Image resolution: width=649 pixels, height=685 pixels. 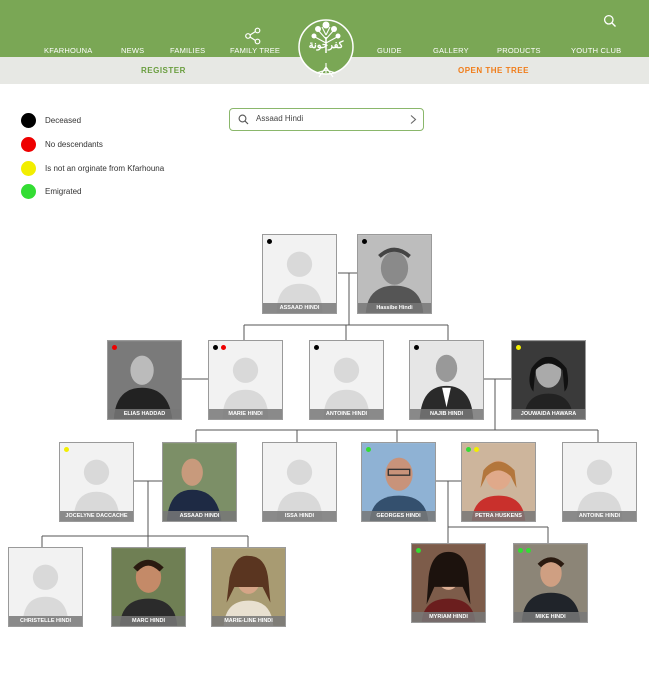 What do you see at coordinates (132, 50) in the screenshot?
I see `nav-news: NEWS` at bounding box center [132, 50].